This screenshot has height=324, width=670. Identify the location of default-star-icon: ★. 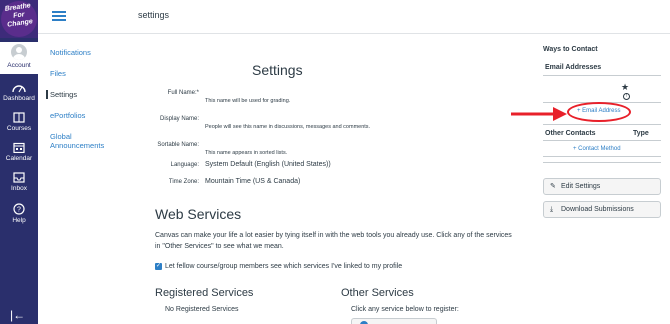
(625, 87).